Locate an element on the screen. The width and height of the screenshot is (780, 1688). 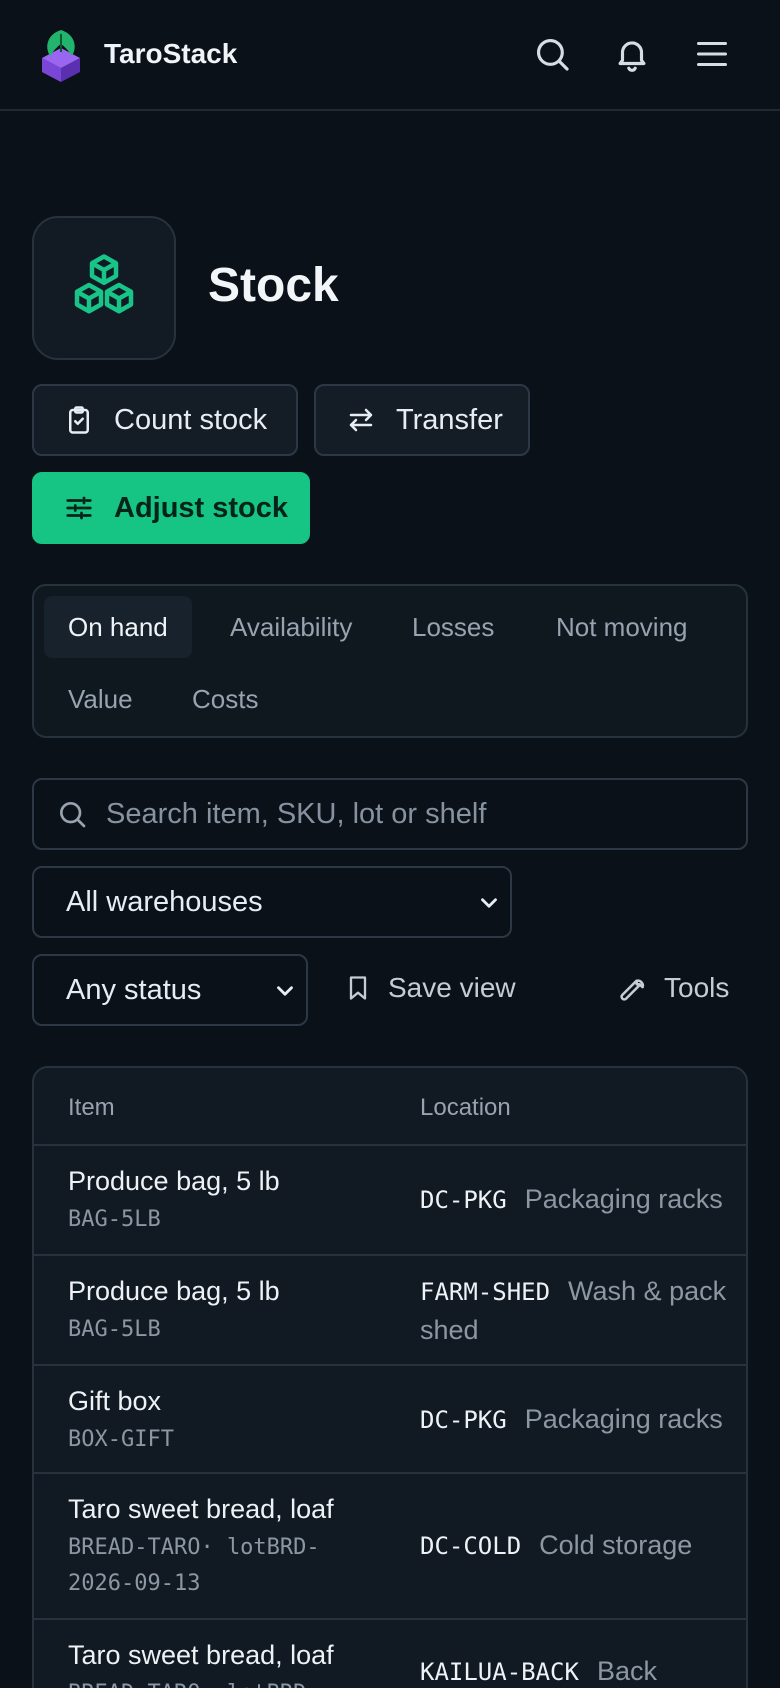
item-location: DC-COLD Cold storage is located at coordinates (580, 1545).